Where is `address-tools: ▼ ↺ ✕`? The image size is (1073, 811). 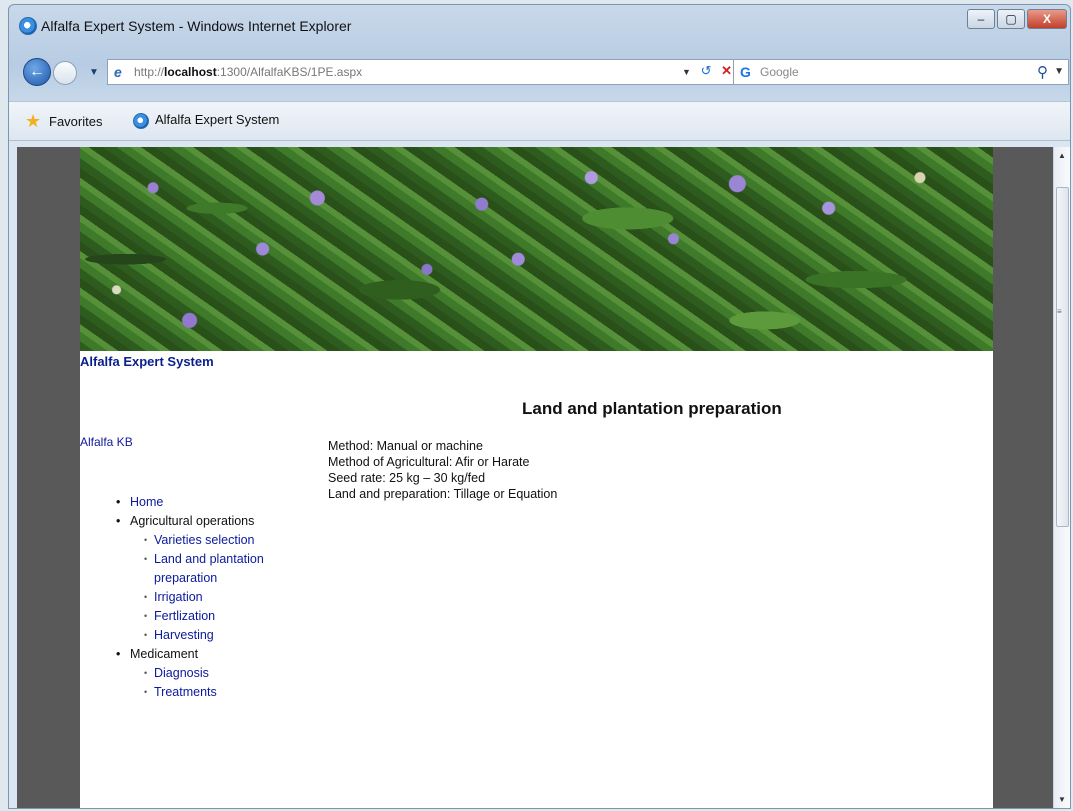 address-tools: ▼ ↺ ✕ is located at coordinates (707, 71).